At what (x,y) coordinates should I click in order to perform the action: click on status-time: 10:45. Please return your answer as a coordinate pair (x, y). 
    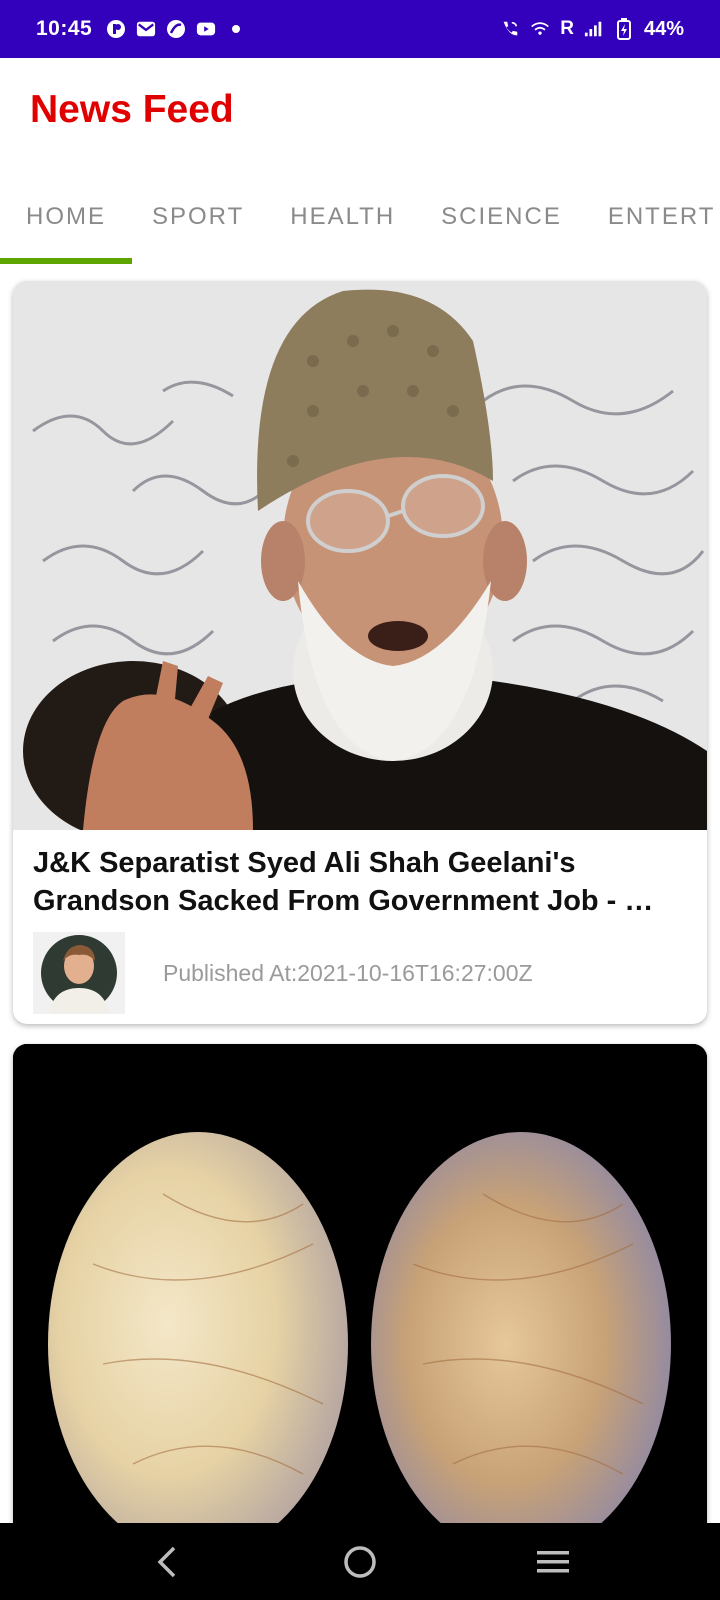
    Looking at the image, I should click on (64, 28).